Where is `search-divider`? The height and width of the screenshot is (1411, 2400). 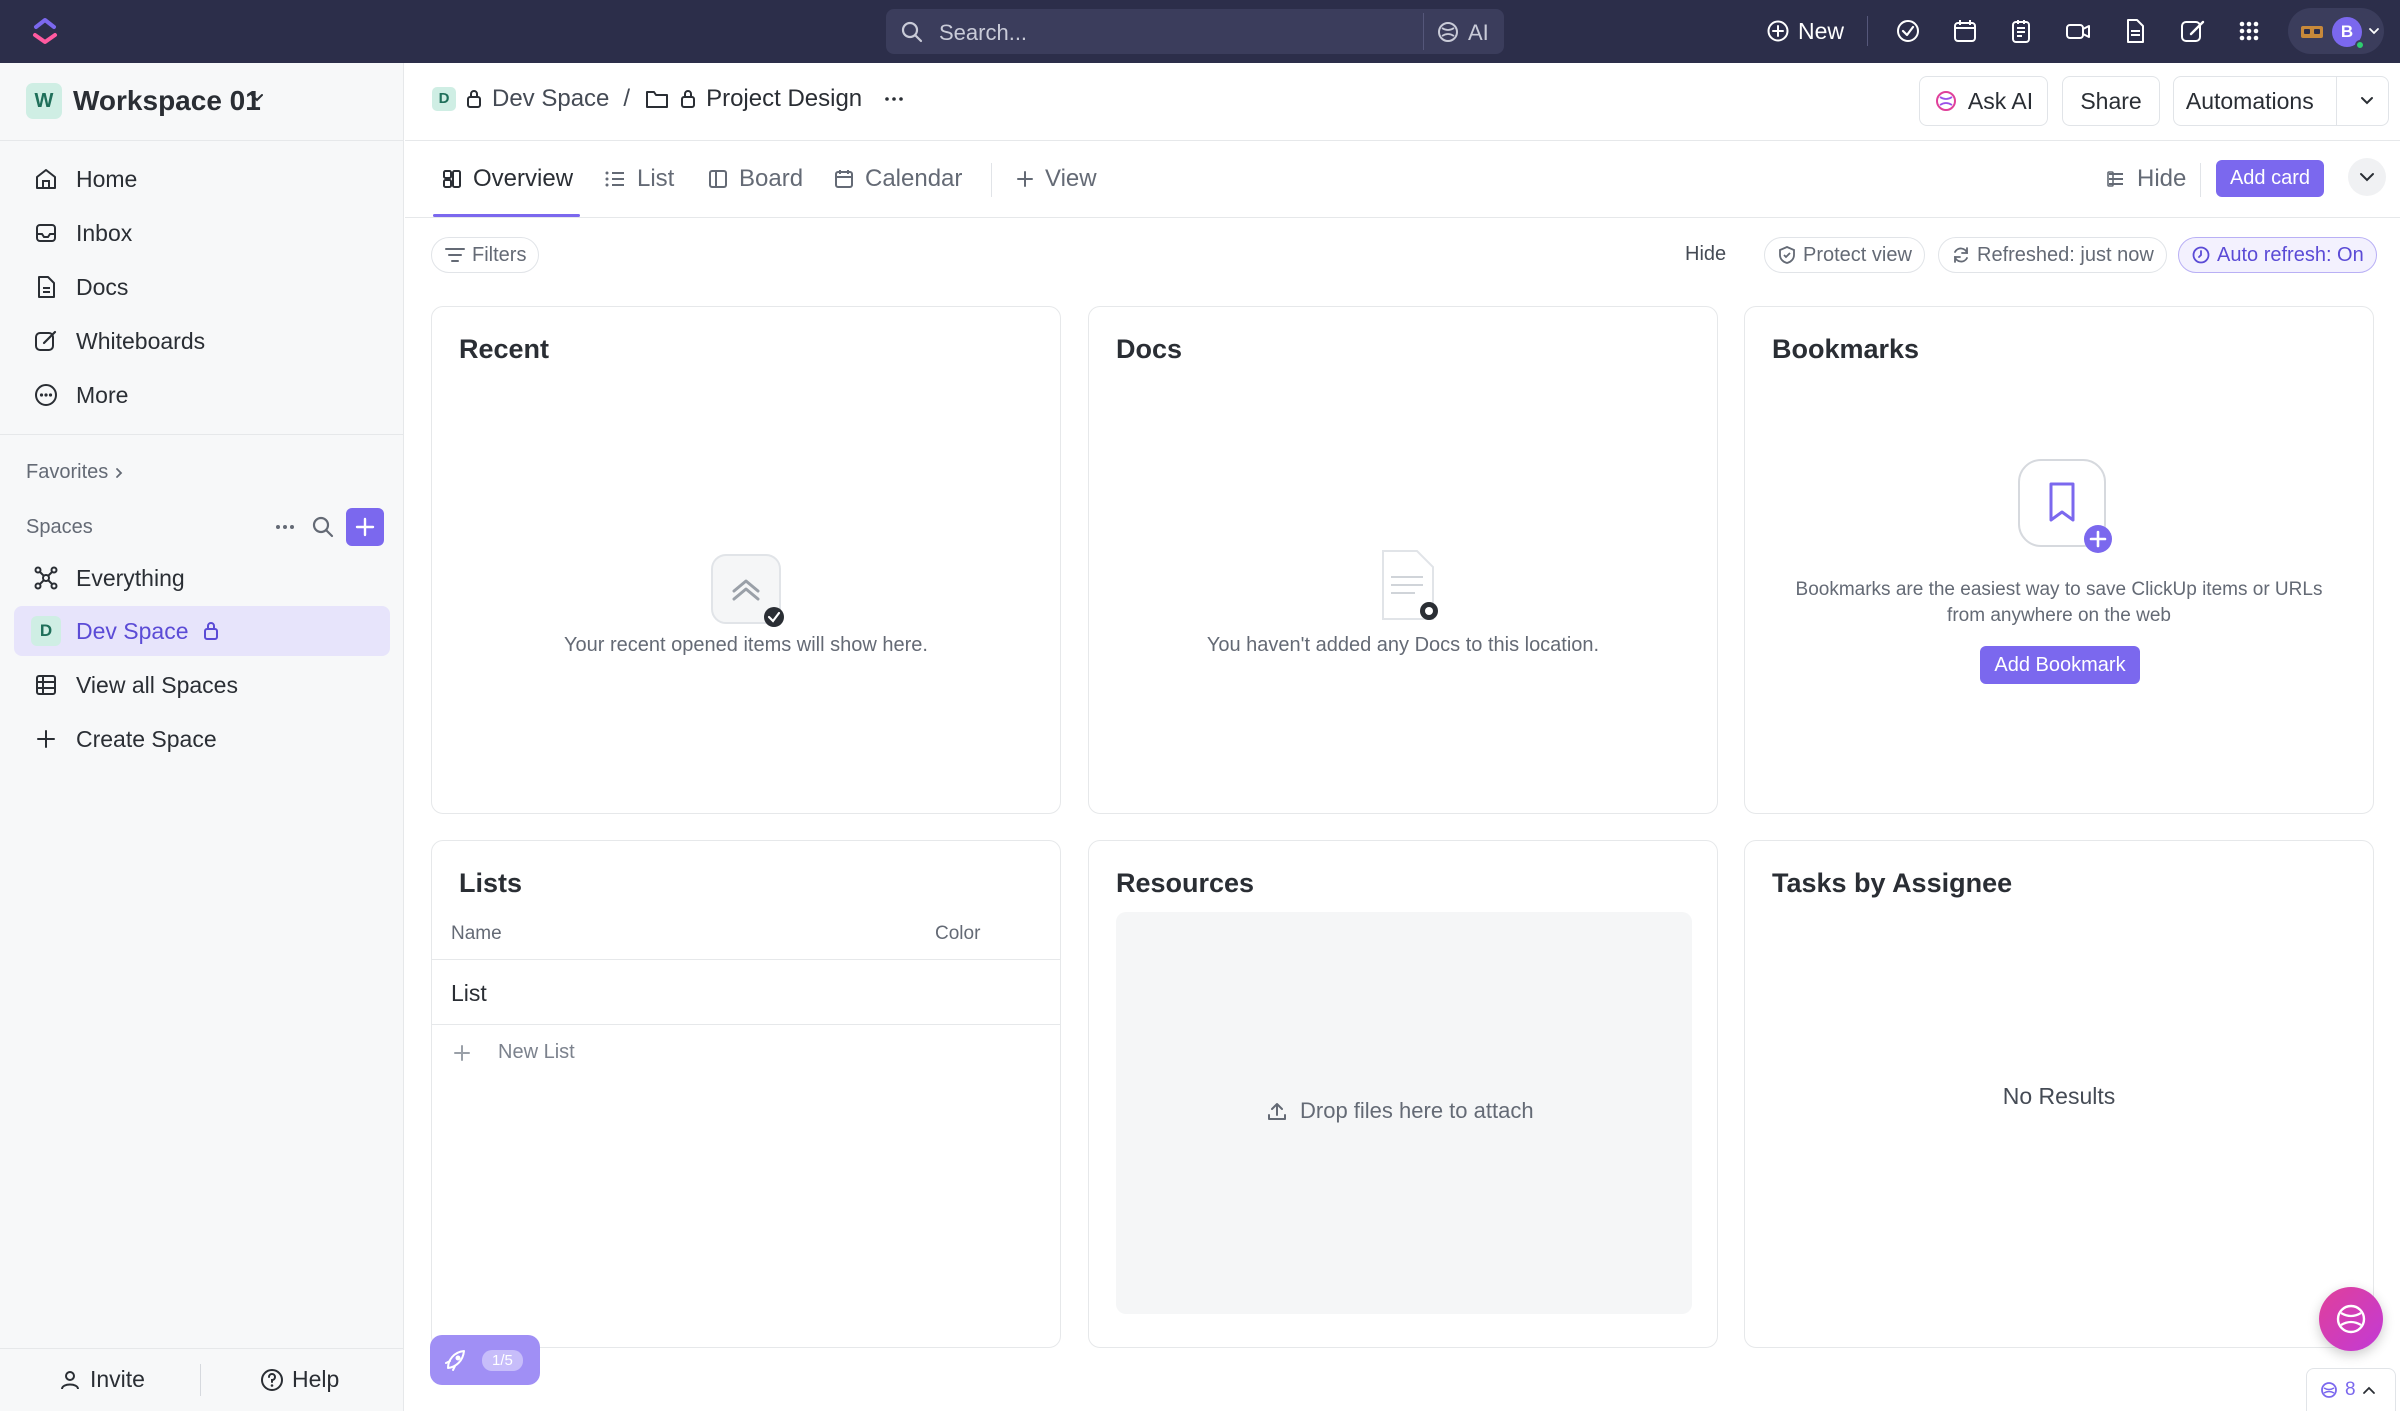
search-divider is located at coordinates (1423, 31).